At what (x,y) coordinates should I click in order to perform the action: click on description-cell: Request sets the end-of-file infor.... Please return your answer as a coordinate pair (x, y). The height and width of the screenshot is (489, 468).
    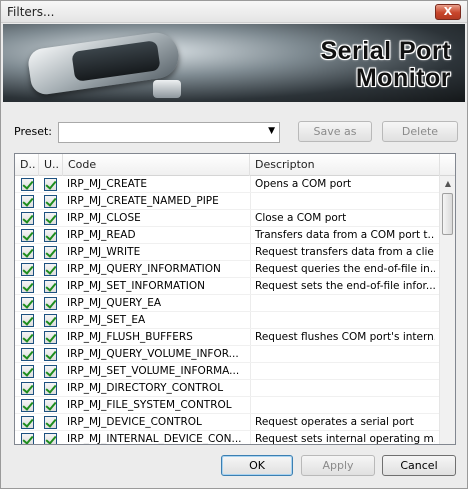
    Looking at the image, I should click on (345, 286).